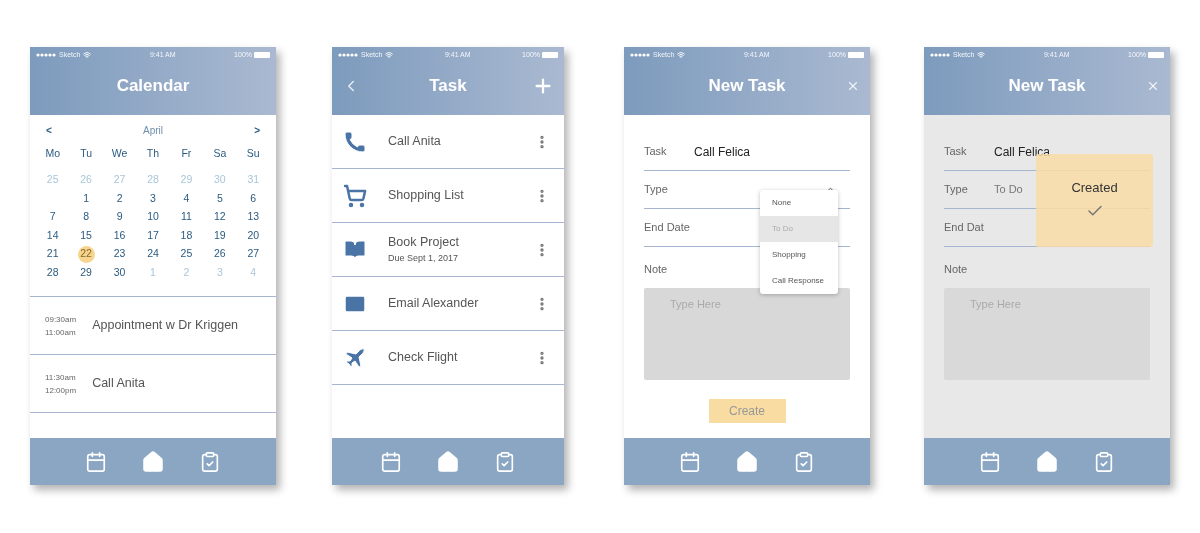 Image resolution: width=1200 pixels, height=533 pixels. I want to click on calendar-day: 2, so click(120, 199).